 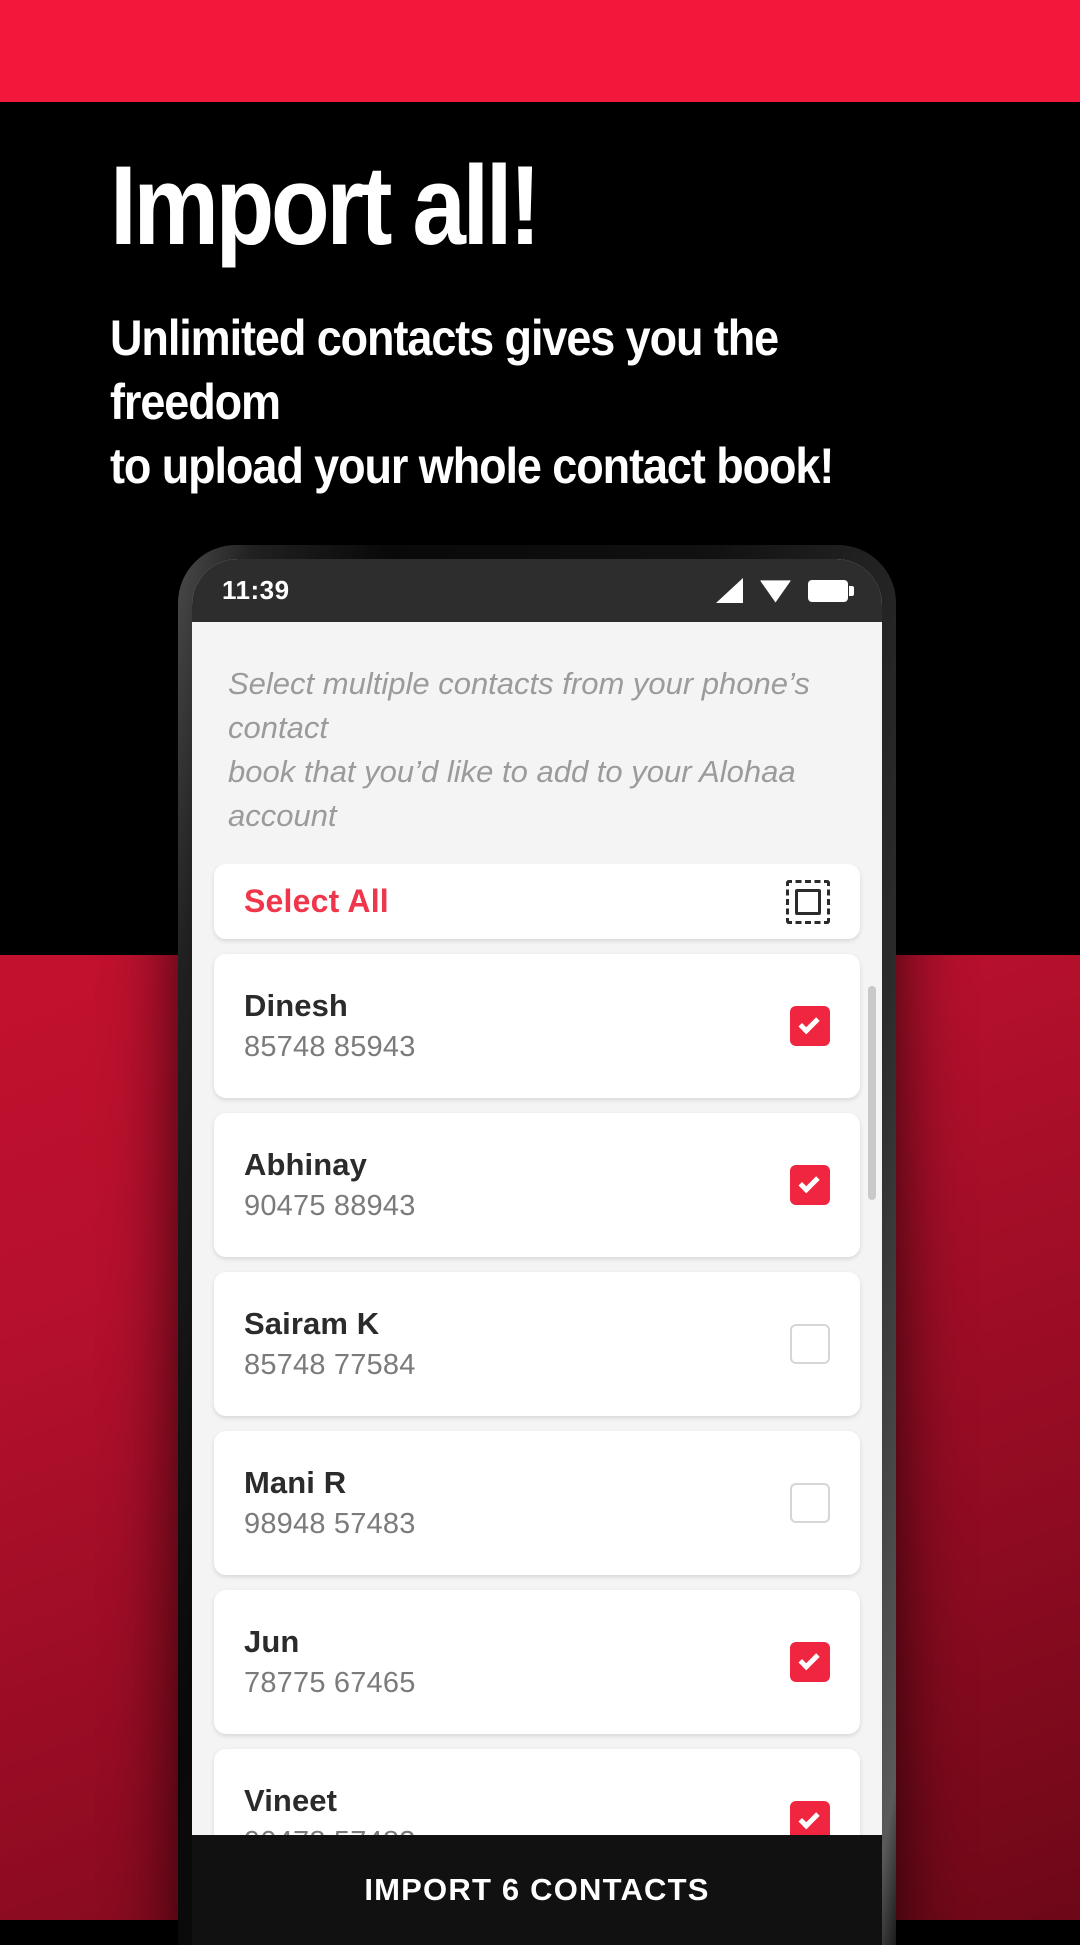 I want to click on select-all-icon-inner-square, so click(x=808, y=901).